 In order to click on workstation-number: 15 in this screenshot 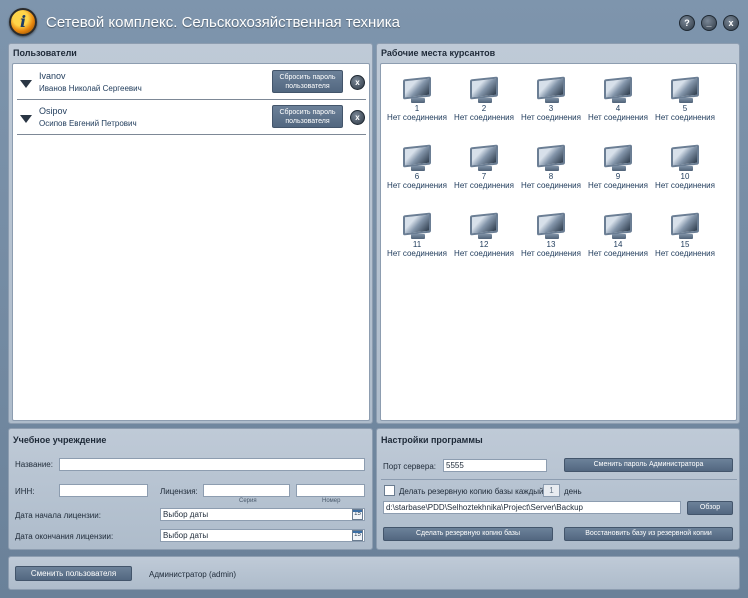, I will do `click(685, 244)`.